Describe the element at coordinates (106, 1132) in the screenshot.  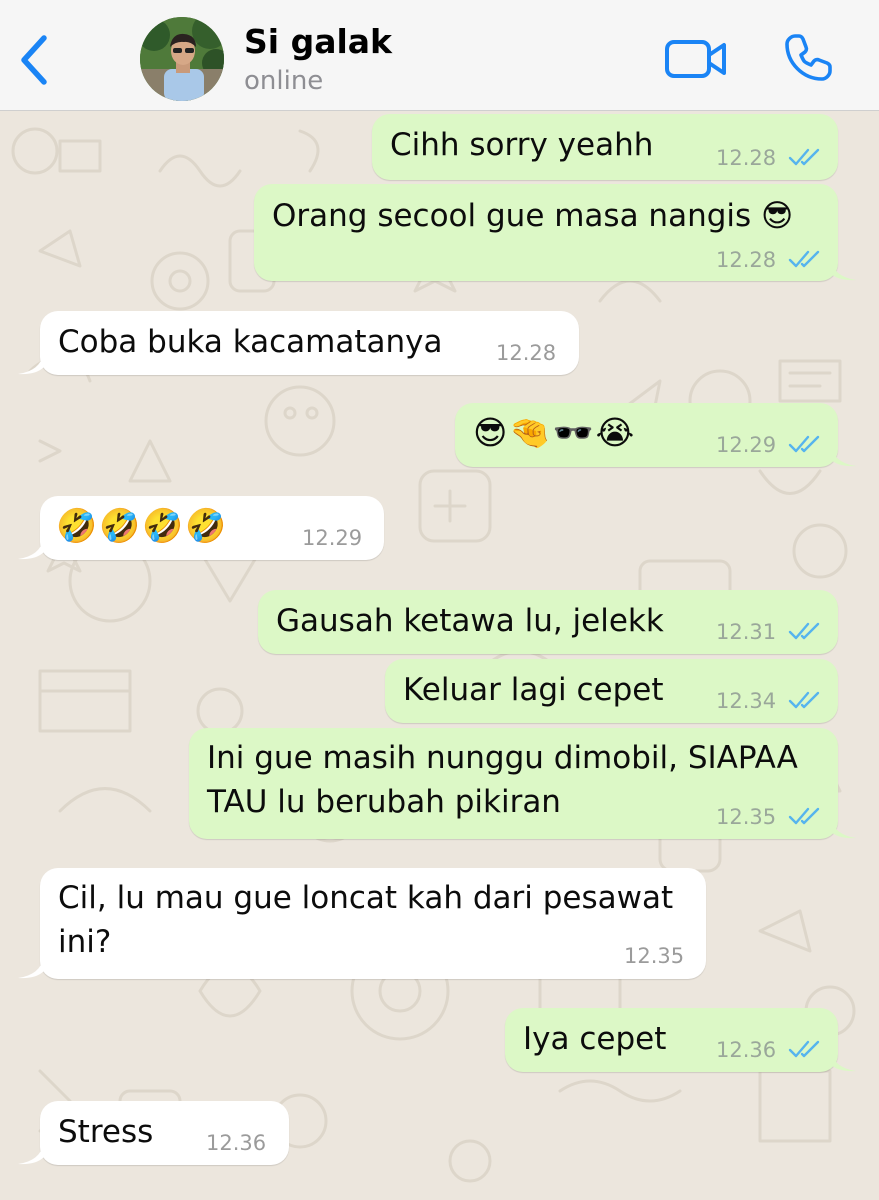
I see `message-text: Stress` at that location.